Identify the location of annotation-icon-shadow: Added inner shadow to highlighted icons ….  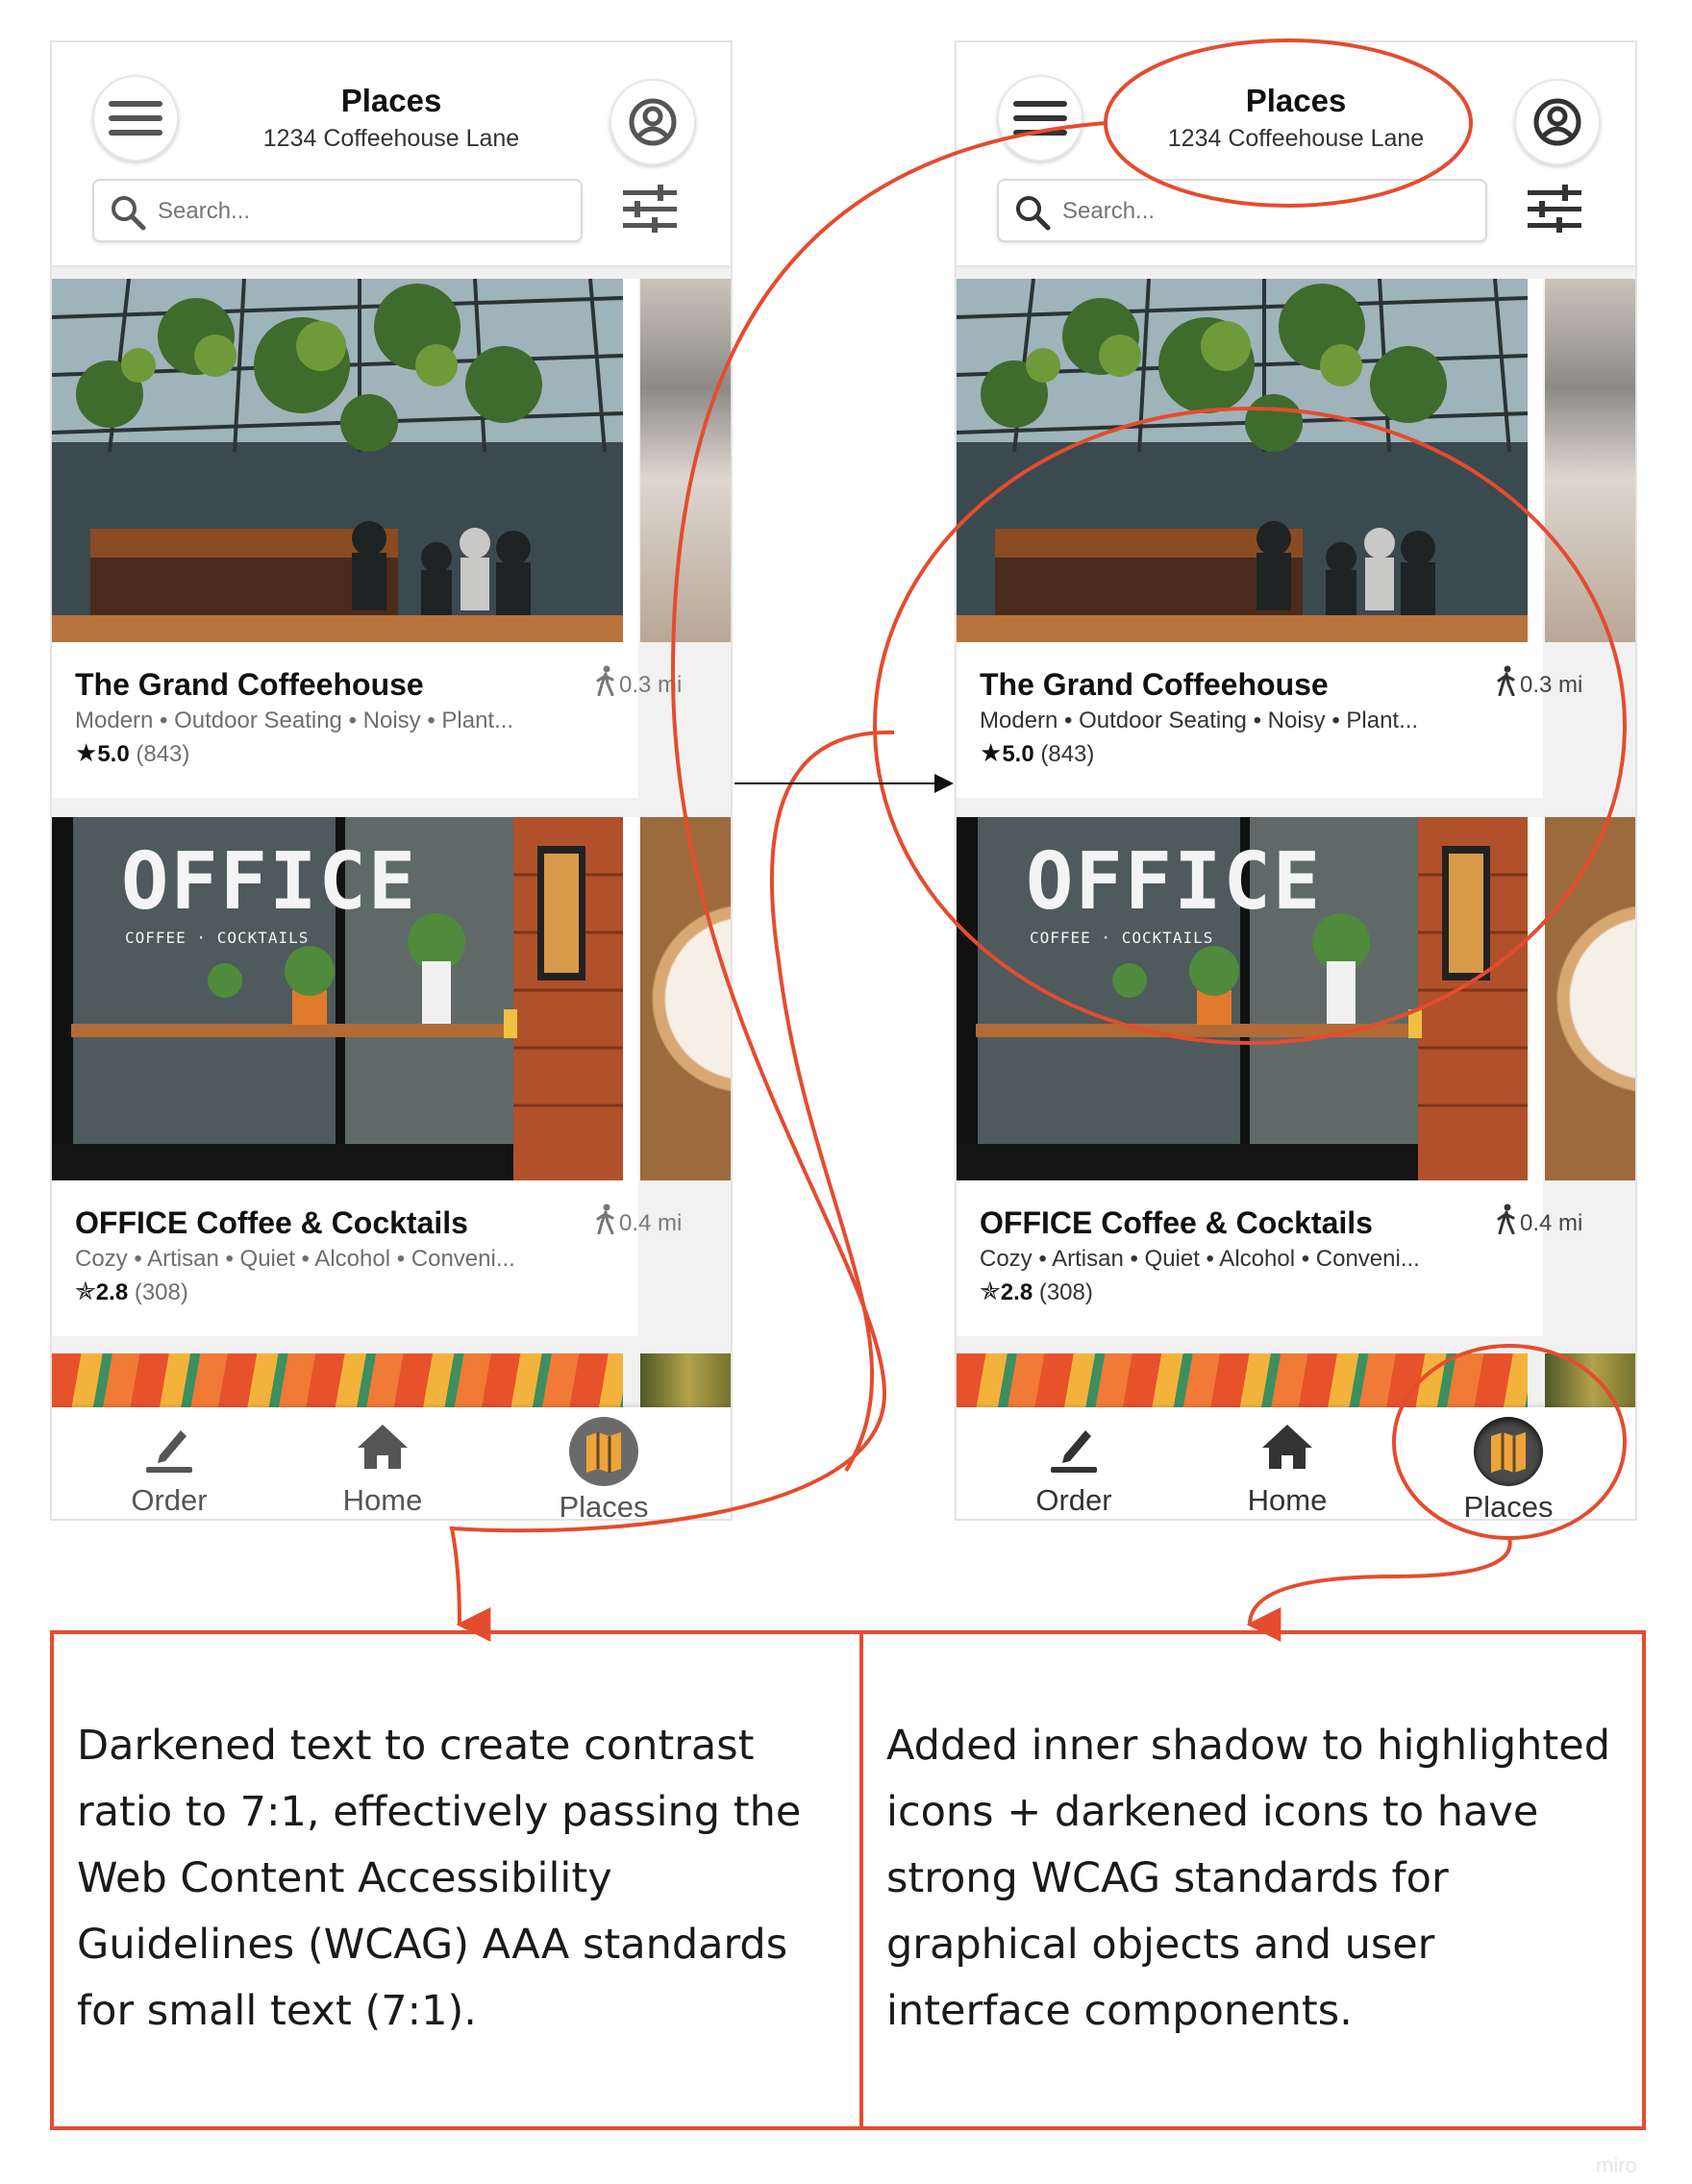
(1252, 1880).